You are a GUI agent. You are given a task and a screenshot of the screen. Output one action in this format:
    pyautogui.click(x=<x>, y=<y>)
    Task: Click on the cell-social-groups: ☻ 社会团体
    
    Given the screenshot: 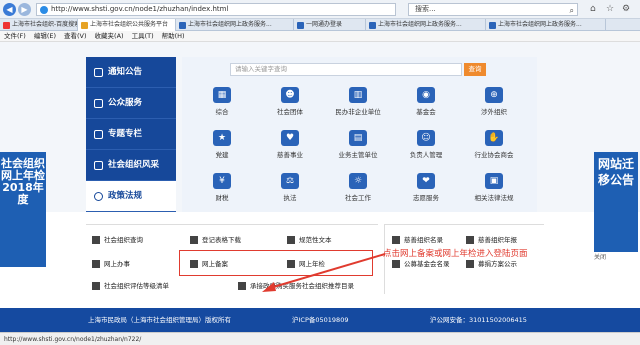 What is the action you would take?
    pyautogui.click(x=290, y=101)
    